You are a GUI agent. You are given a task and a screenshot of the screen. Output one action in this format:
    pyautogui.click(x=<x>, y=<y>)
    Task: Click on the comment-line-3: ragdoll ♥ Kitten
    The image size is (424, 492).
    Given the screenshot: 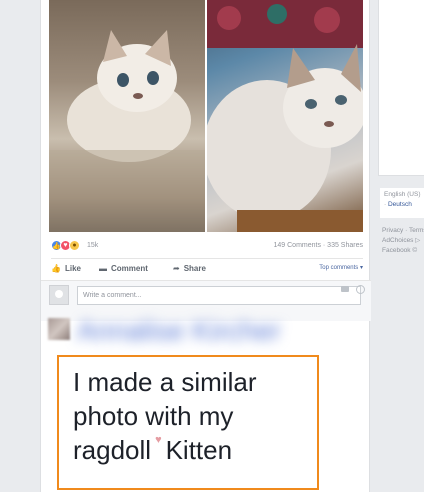 What is the action you would take?
    pyautogui.click(x=188, y=453)
    